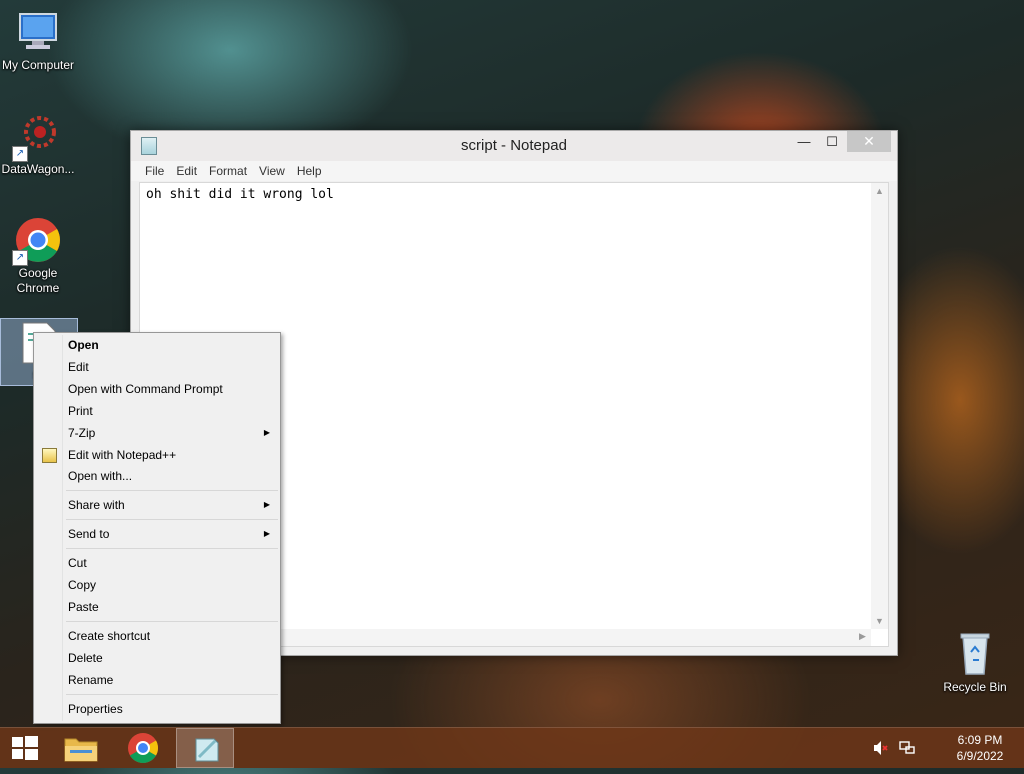 This screenshot has width=1024, height=774. What do you see at coordinates (85, 658) in the screenshot?
I see `menu-item-label: Delete` at bounding box center [85, 658].